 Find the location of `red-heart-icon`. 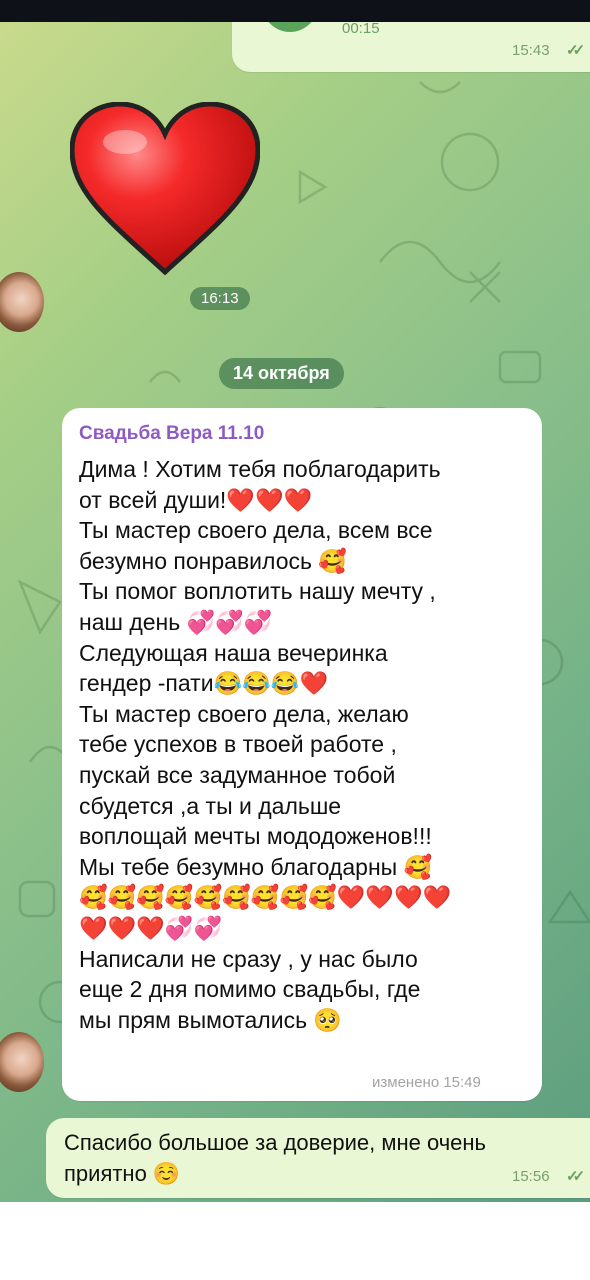

red-heart-icon is located at coordinates (165, 189).